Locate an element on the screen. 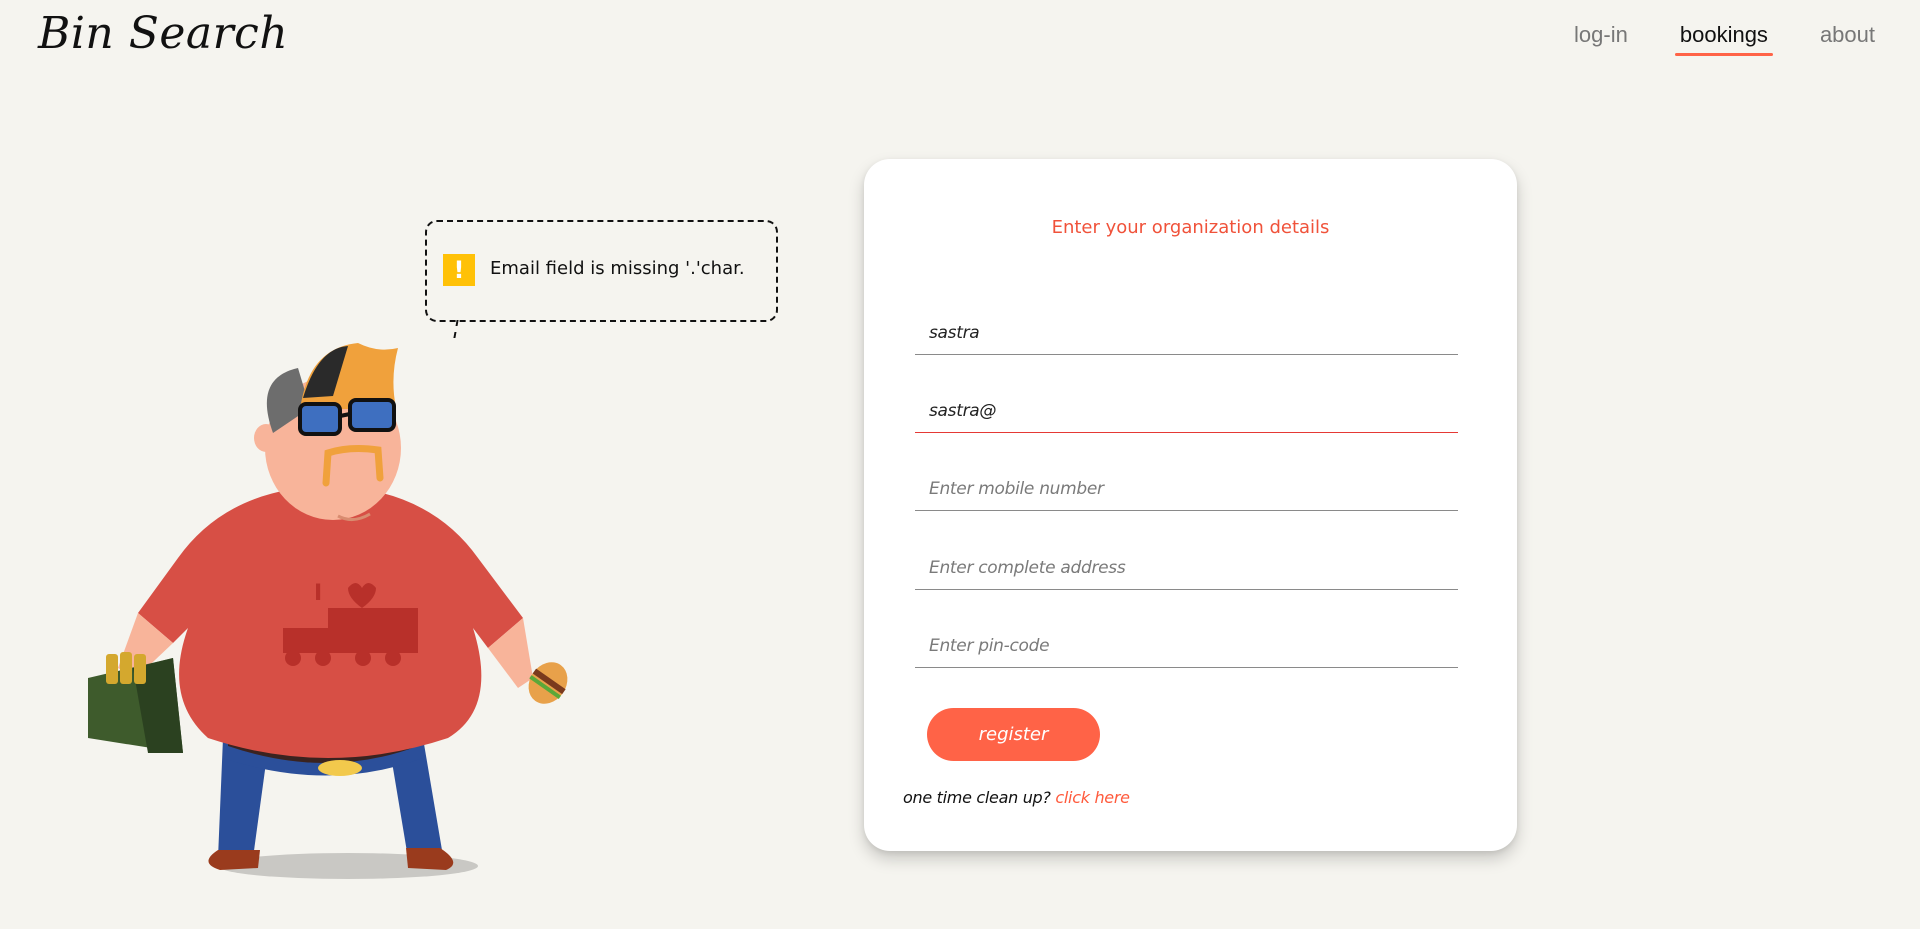 This screenshot has height=929, width=1920. tooltip-message: Email field is missing '.'char. is located at coordinates (617, 268).